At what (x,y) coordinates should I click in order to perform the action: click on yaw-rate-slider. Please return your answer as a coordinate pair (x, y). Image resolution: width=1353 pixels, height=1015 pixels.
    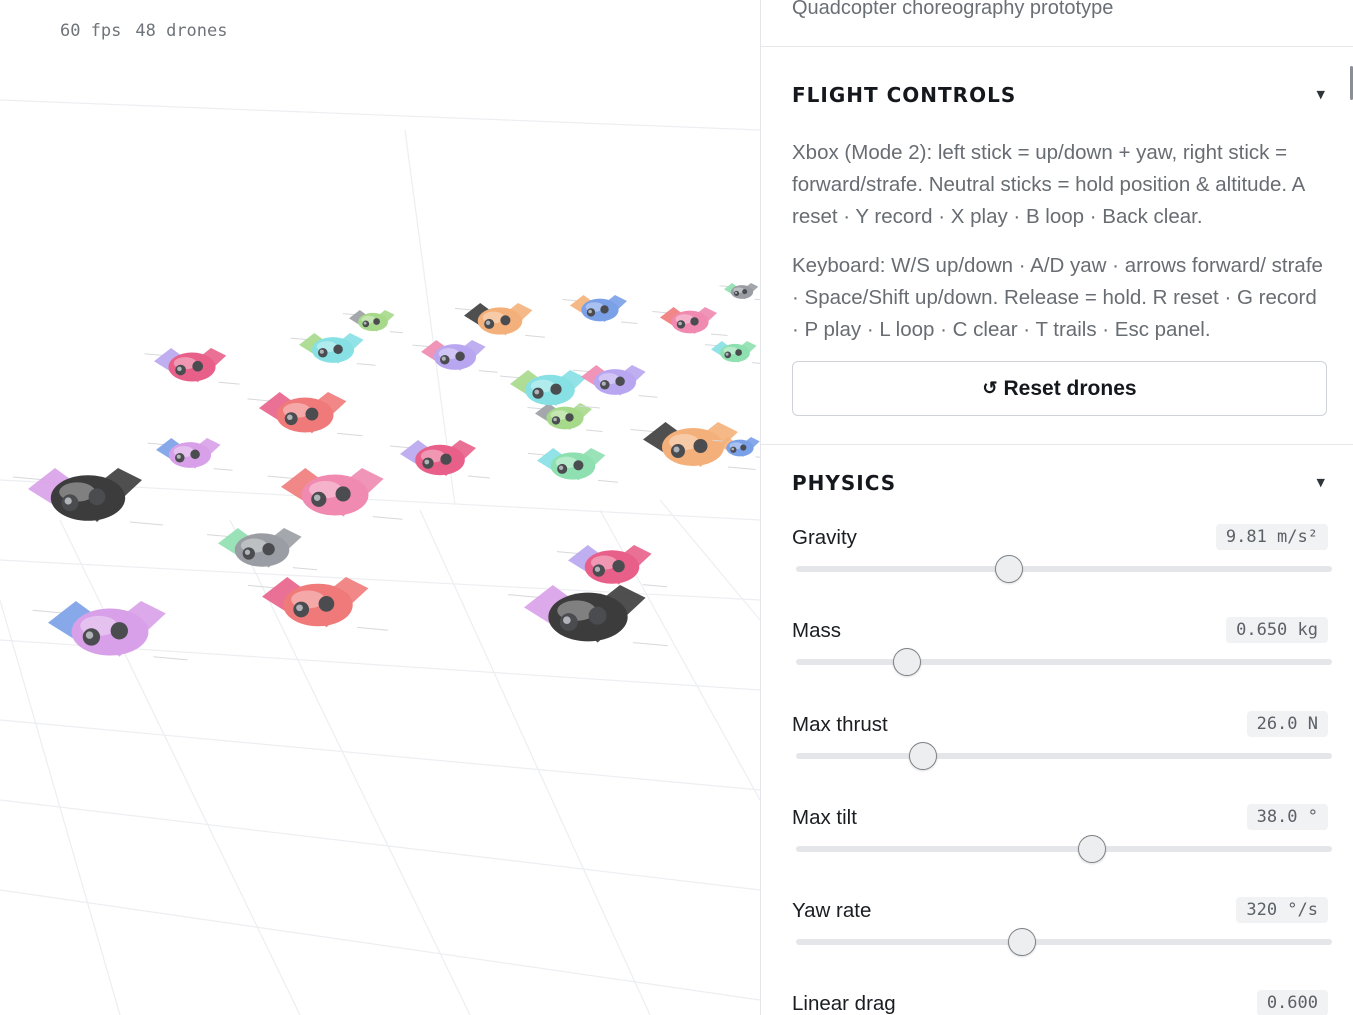
    Looking at the image, I should click on (1064, 942).